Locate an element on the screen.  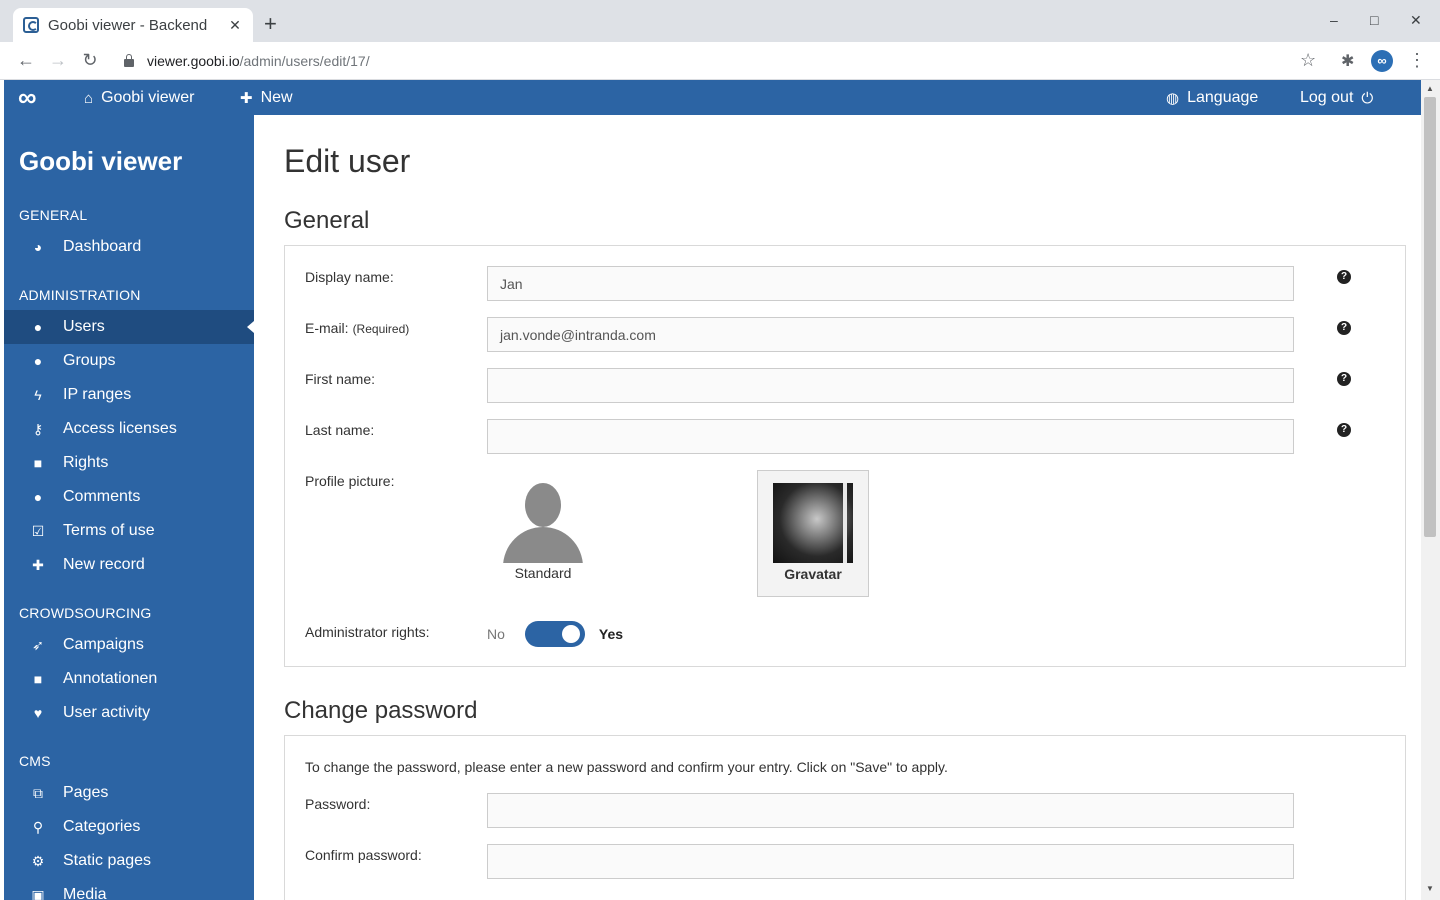
sticky-note-icon: ■ is located at coordinates (38, 679).